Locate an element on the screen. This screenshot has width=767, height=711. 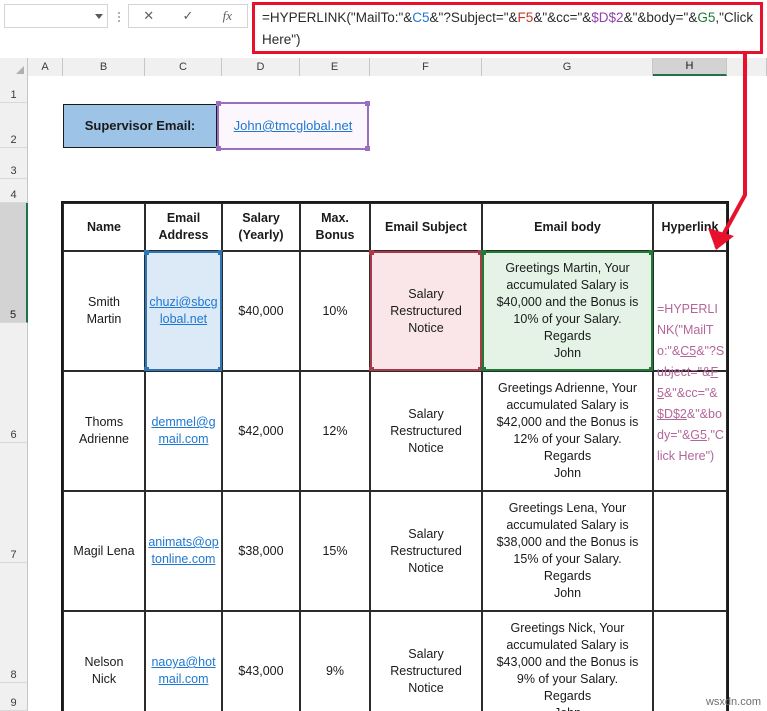
cell-email-1: demmel@gmail.com is located at coordinates (183, 431).